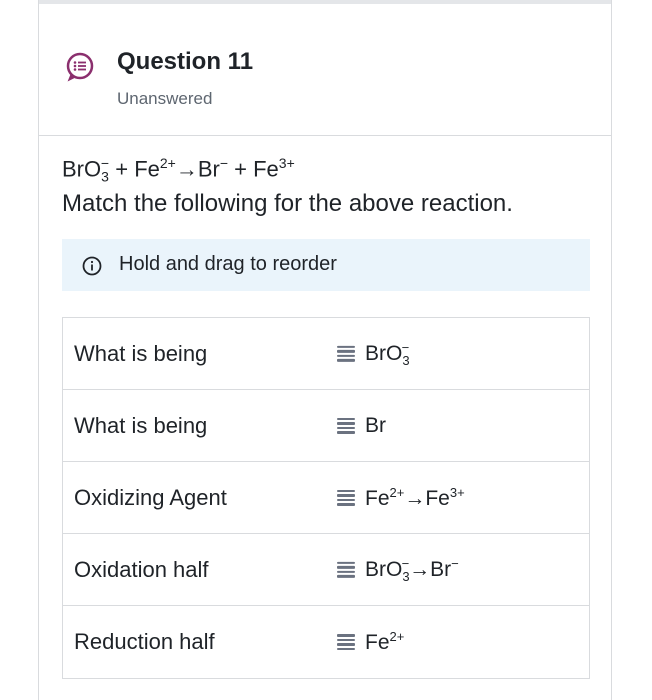 Image resolution: width=652 pixels, height=700 pixels. Describe the element at coordinates (387, 353) in the screenshot. I see `answer-text: BrO3−` at that location.